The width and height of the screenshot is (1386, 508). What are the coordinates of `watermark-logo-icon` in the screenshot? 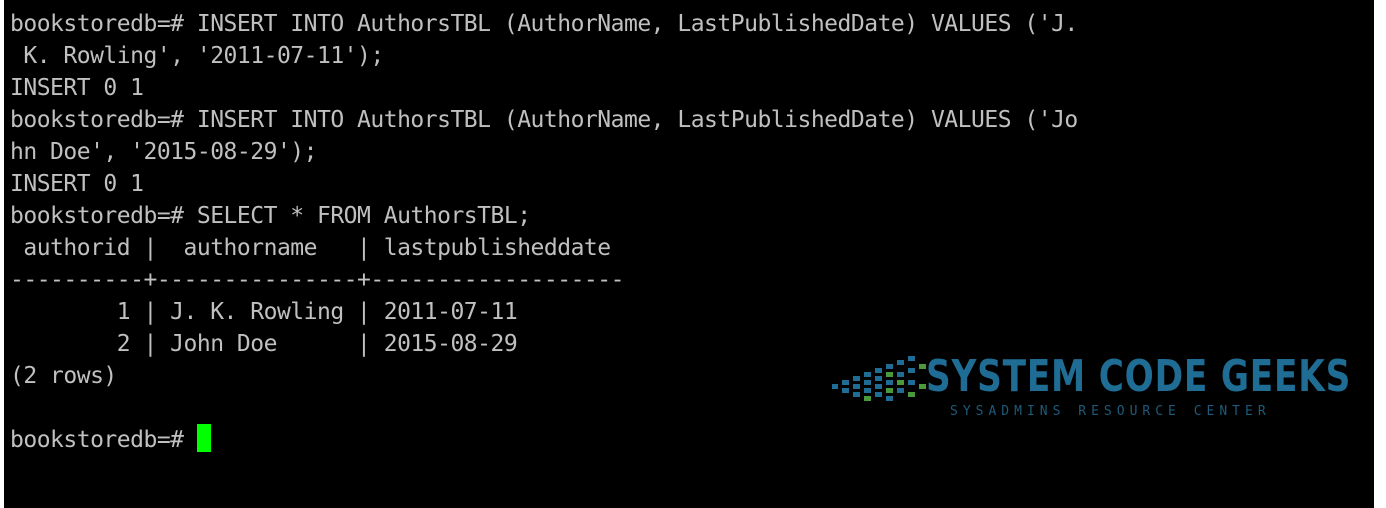 It's located at (879, 378).